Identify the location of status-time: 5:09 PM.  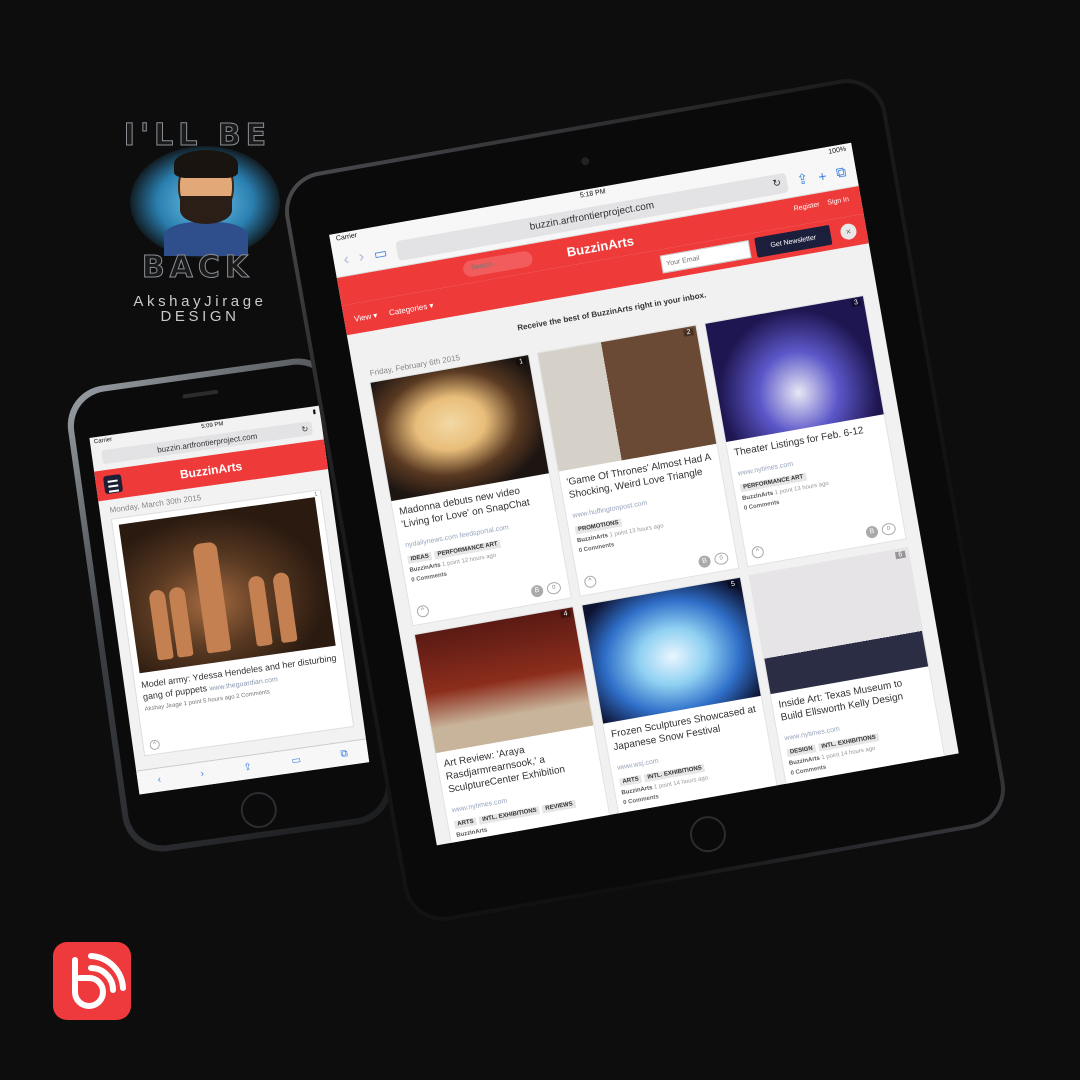
(212, 426).